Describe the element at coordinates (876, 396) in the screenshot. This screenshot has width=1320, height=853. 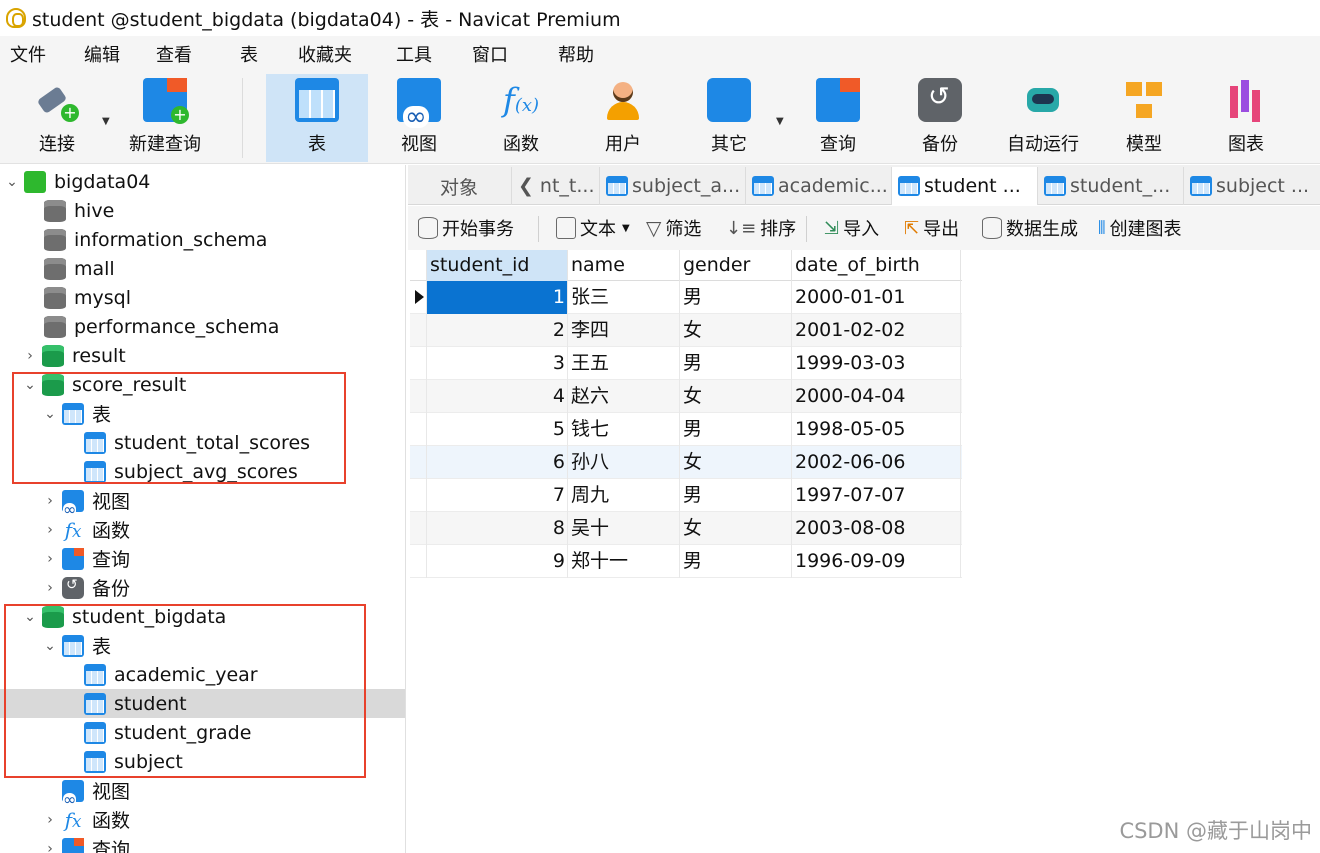
I see `cell-date-of-birth: 2000-04-04` at that location.